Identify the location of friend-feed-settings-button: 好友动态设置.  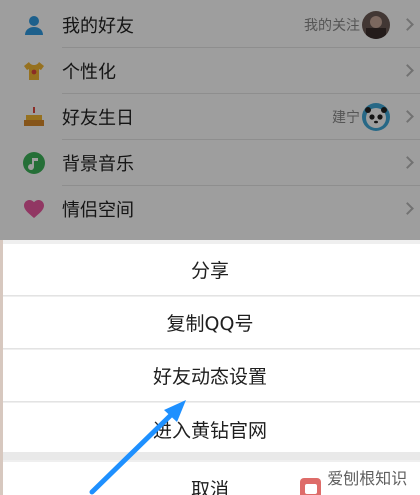
(210, 376).